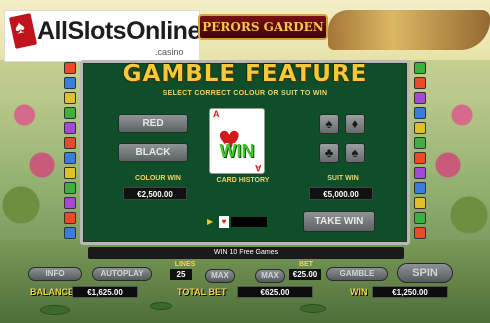 The width and height of the screenshot is (490, 323). What do you see at coordinates (210, 221) in the screenshot?
I see `history-arrow-icon: ▶` at bounding box center [210, 221].